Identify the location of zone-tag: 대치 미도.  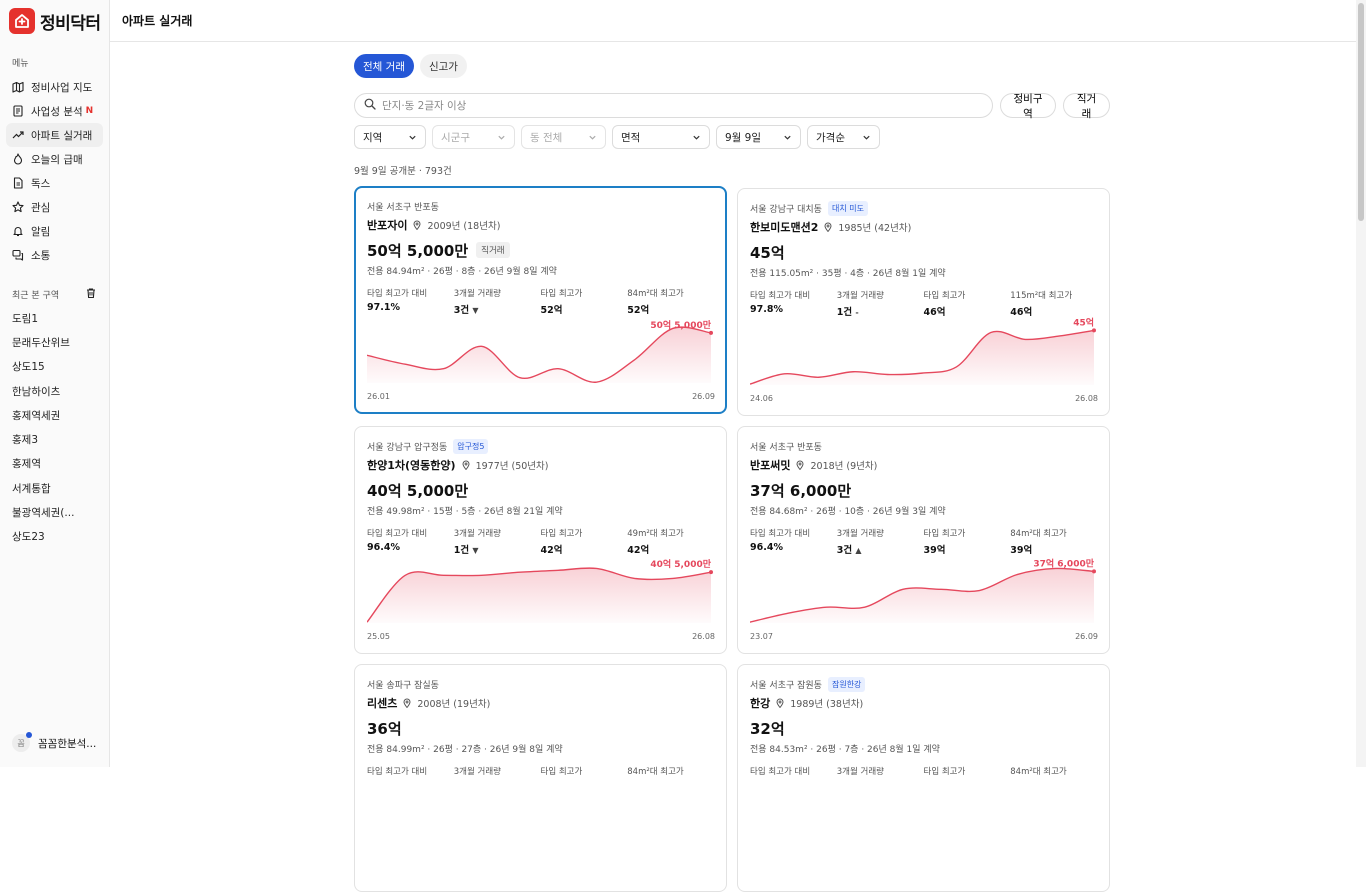
(847, 208).